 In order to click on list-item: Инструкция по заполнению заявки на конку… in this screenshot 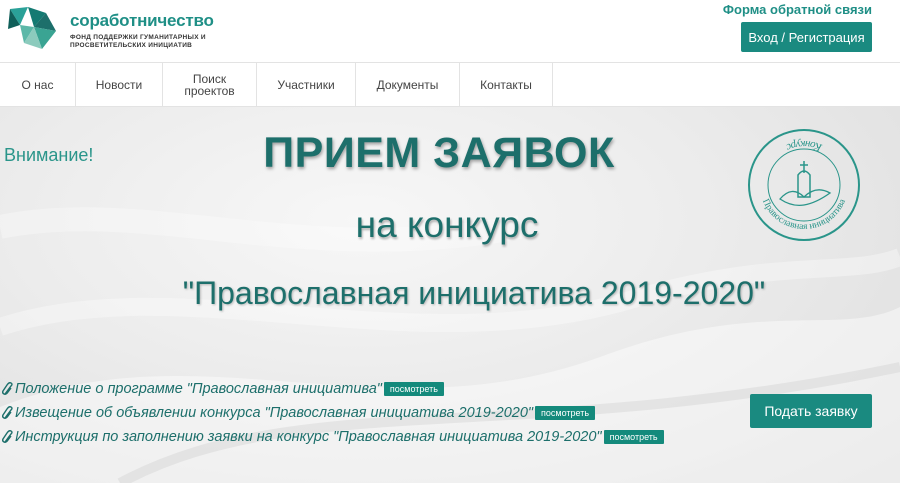, I will do `click(333, 437)`.